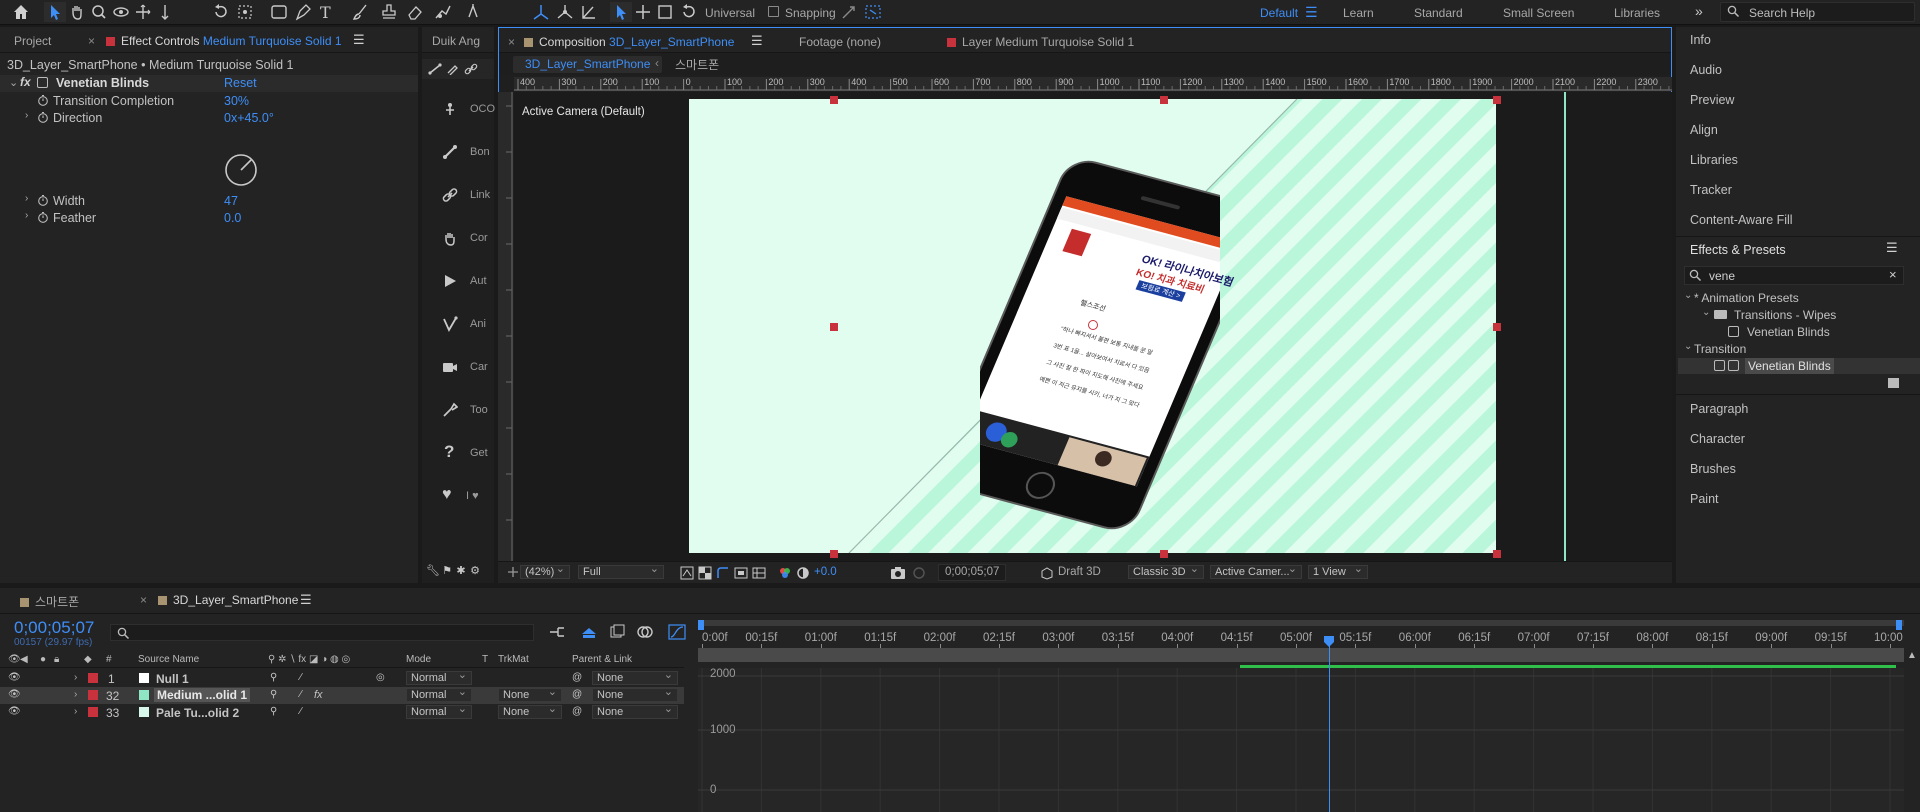 This screenshot has height=812, width=1920. What do you see at coordinates (458, 324) in the screenshot?
I see `duik-item-animation: Ani` at bounding box center [458, 324].